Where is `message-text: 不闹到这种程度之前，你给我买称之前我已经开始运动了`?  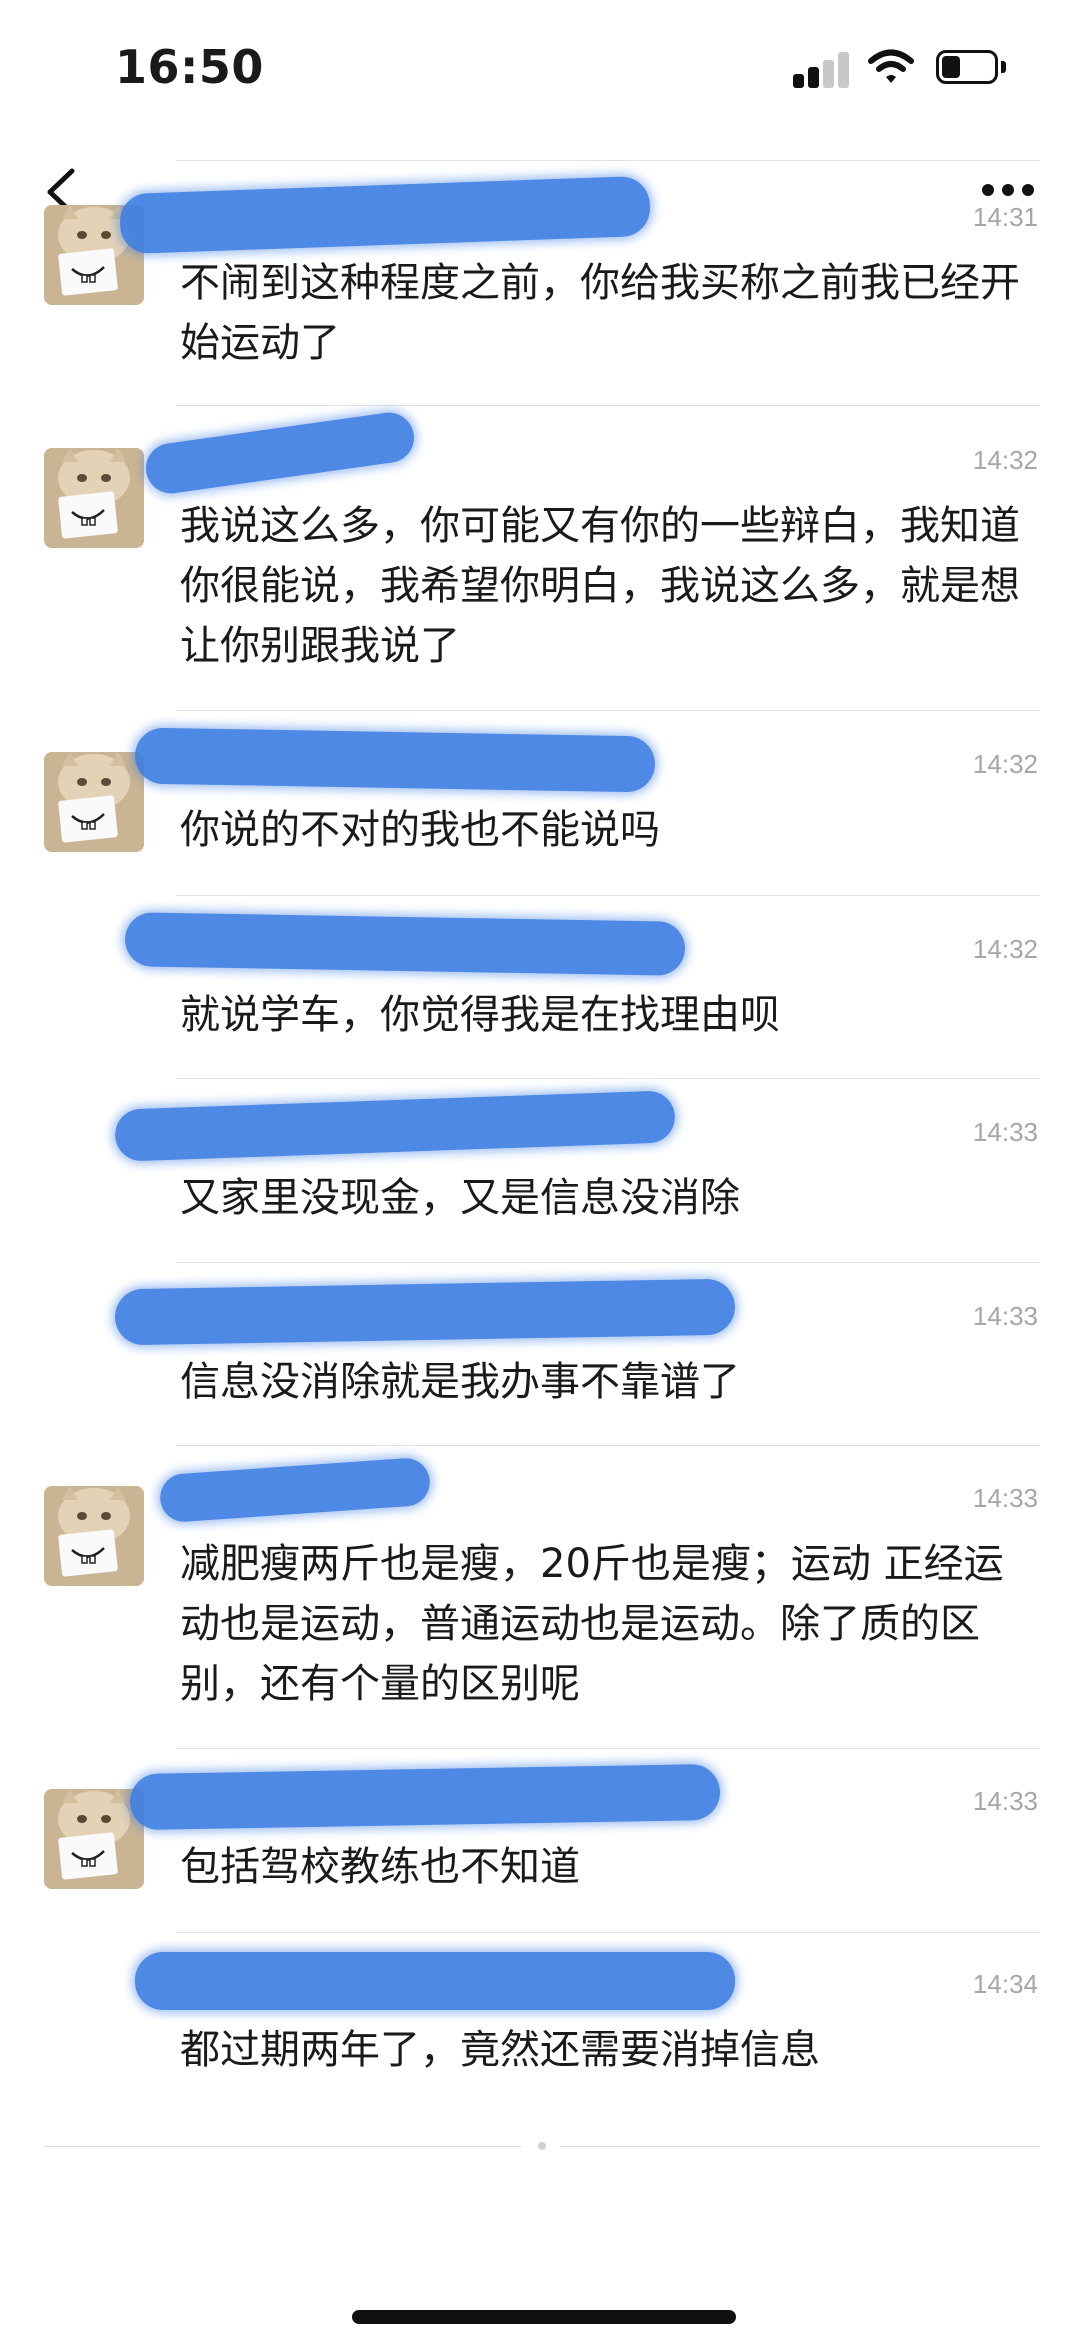
message-text: 不闹到这种程度之前，你给我买称之前我已经开始运动了 is located at coordinates (600, 313).